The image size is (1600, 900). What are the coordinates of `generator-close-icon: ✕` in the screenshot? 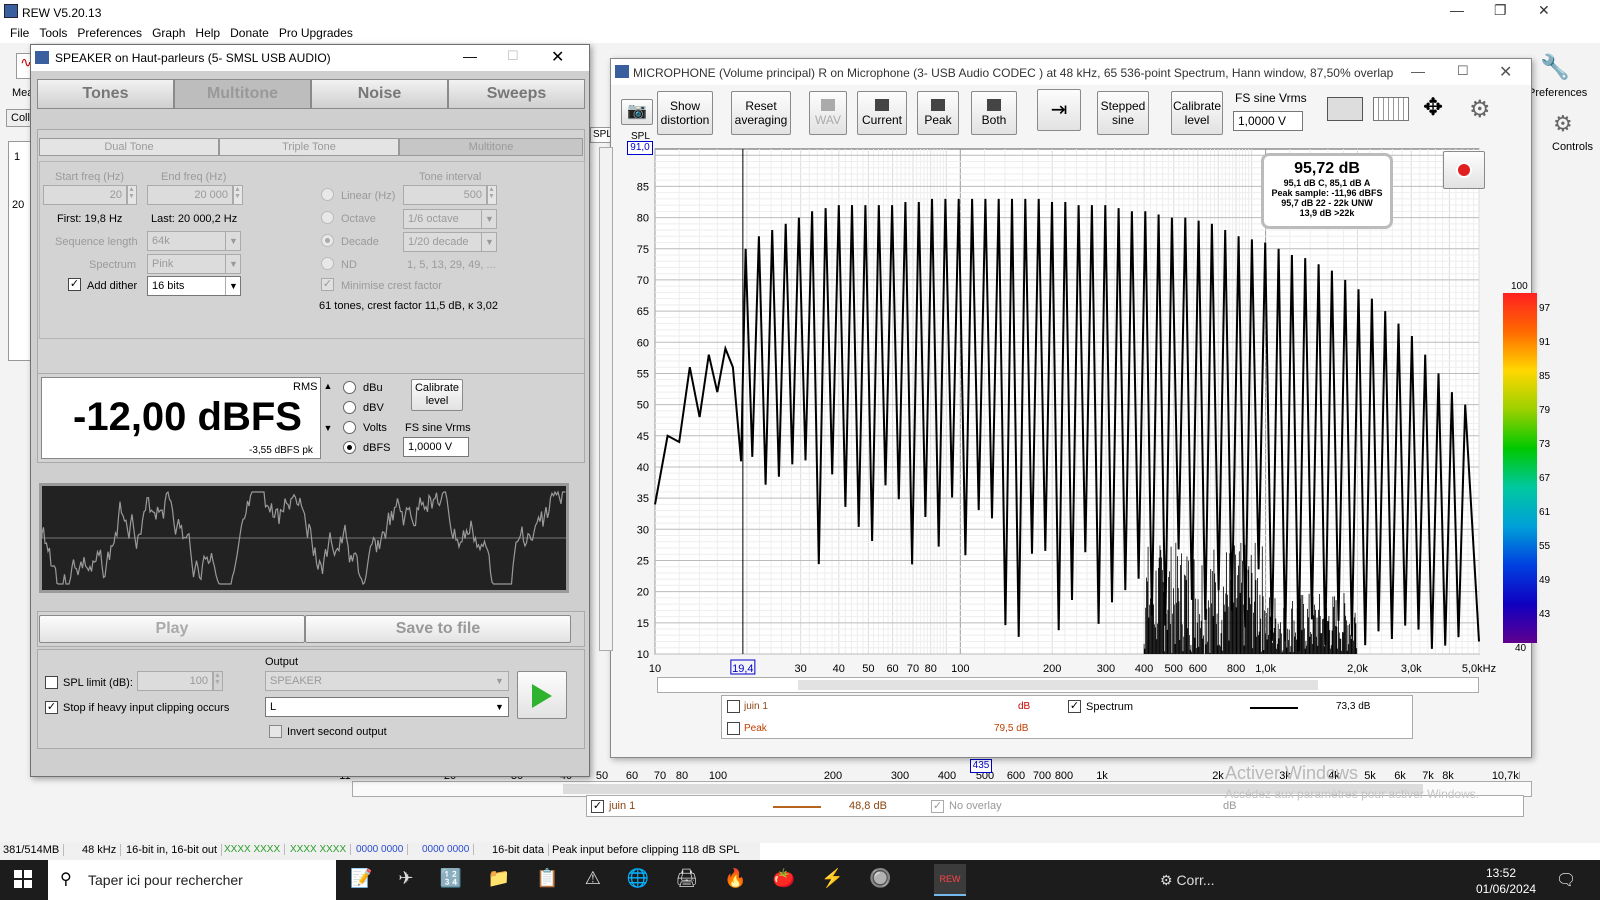 It's located at (557, 57).